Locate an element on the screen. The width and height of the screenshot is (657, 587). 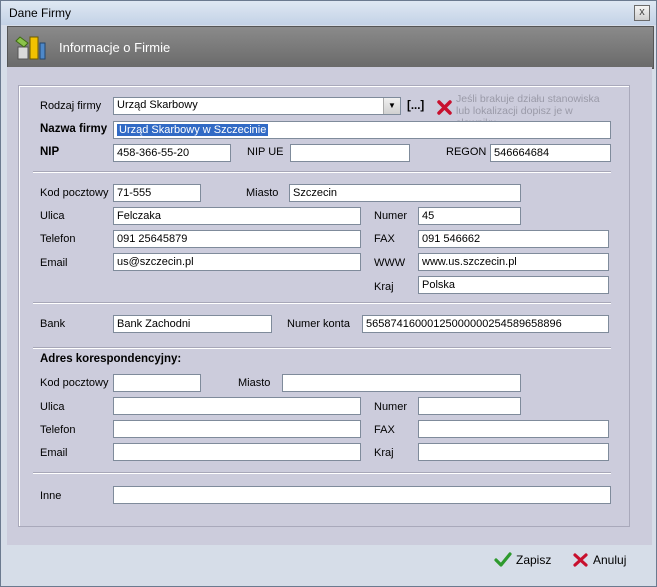
phone-field: 091 25645879 is located at coordinates (237, 239).